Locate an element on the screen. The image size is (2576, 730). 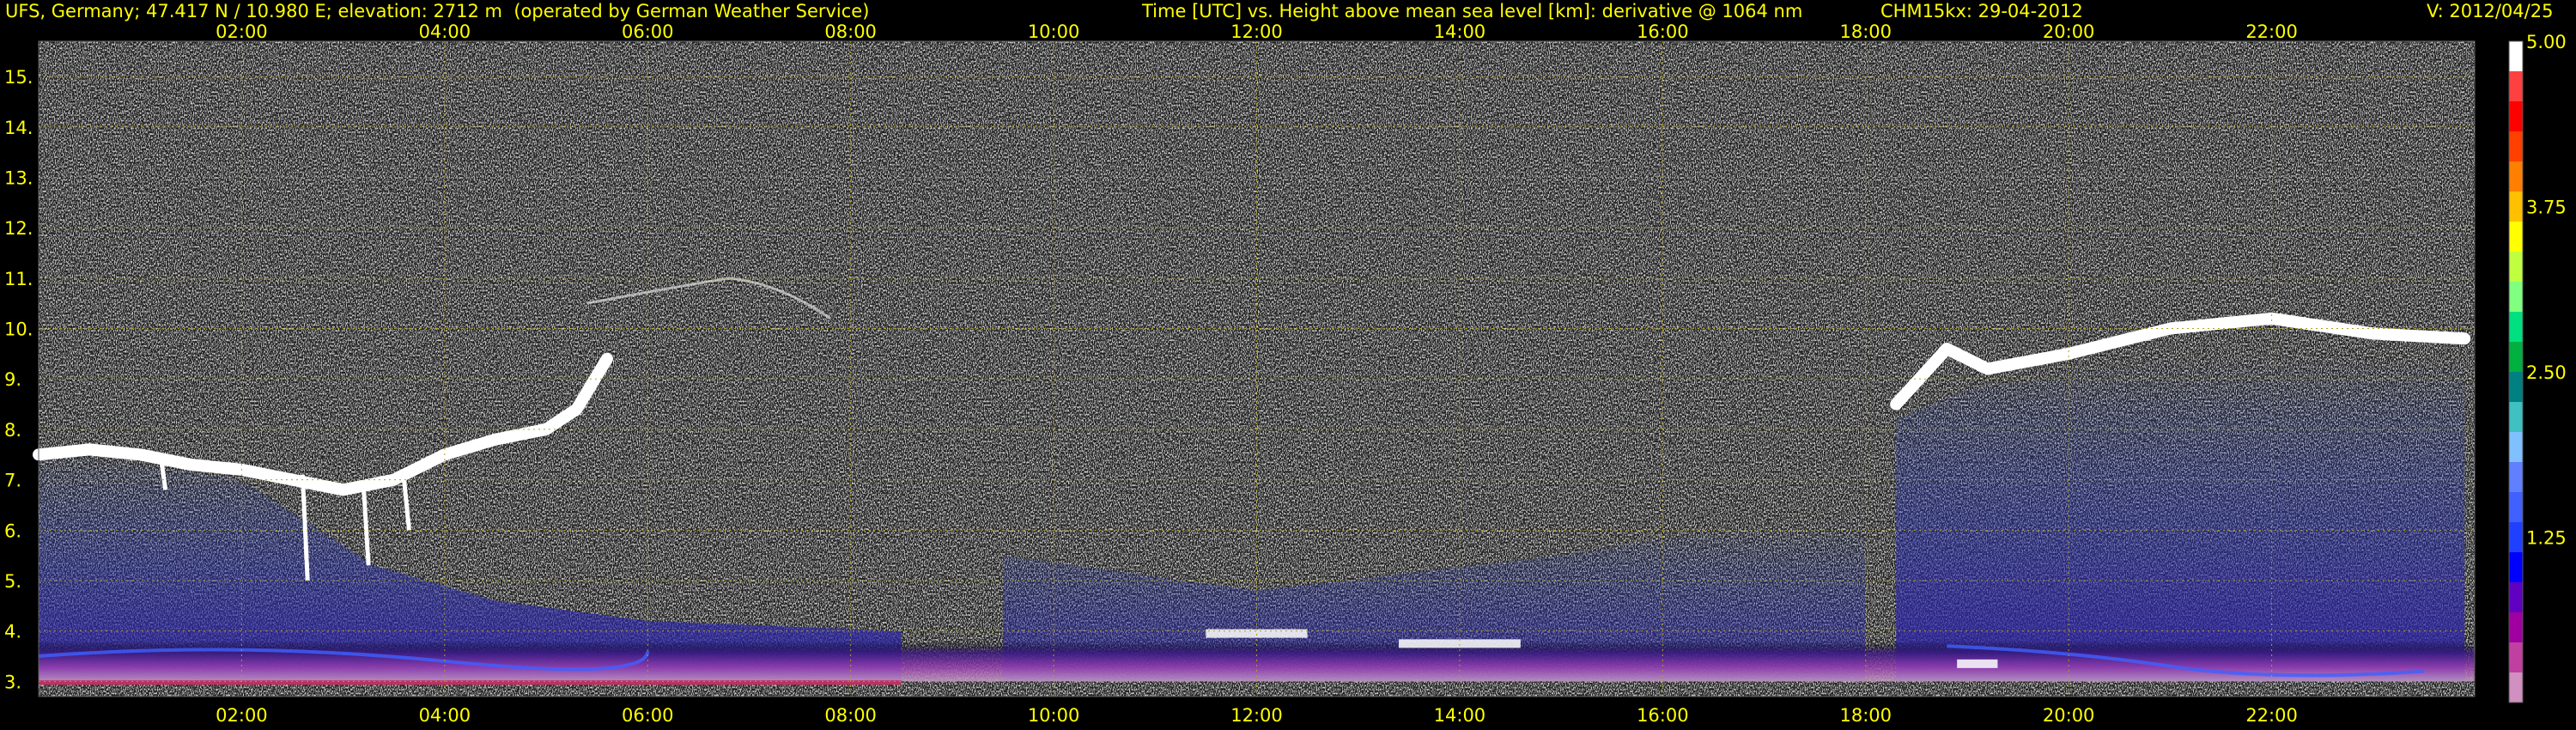
y-tick-label: 9. is located at coordinates (13, 379).